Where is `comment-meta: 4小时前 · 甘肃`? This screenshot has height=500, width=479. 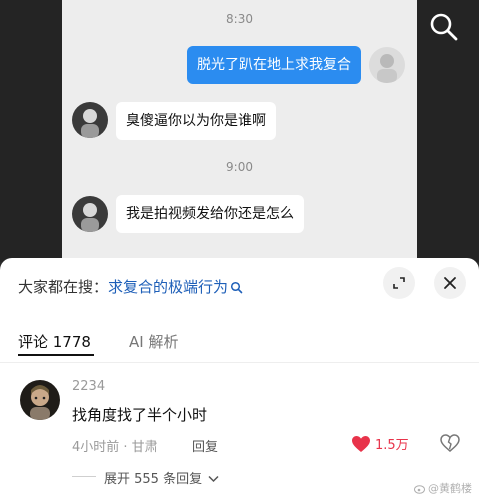
comment-meta: 4小时前 · 甘肃 is located at coordinates (115, 447).